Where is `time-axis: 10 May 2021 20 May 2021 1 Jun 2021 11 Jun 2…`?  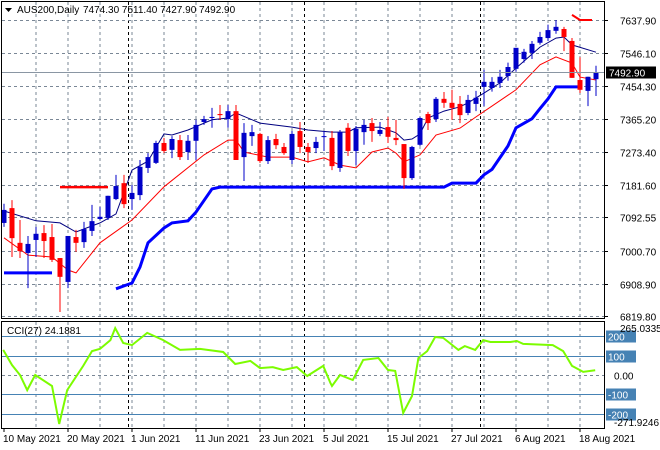
time-axis: 10 May 2021 20 May 2021 1 Jun 2021 11 Jun 2… is located at coordinates (319, 436).